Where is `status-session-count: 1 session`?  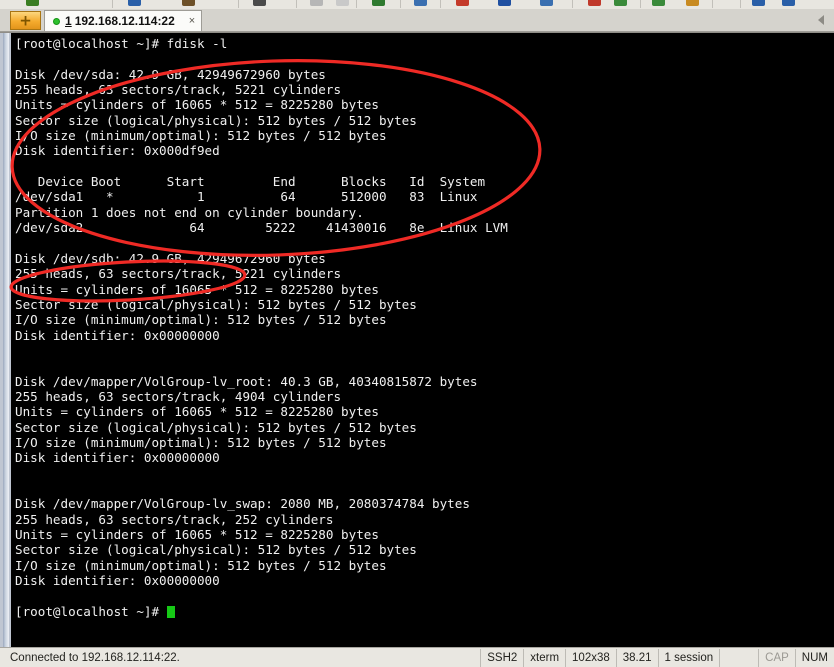 status-session-count: 1 session is located at coordinates (688, 657).